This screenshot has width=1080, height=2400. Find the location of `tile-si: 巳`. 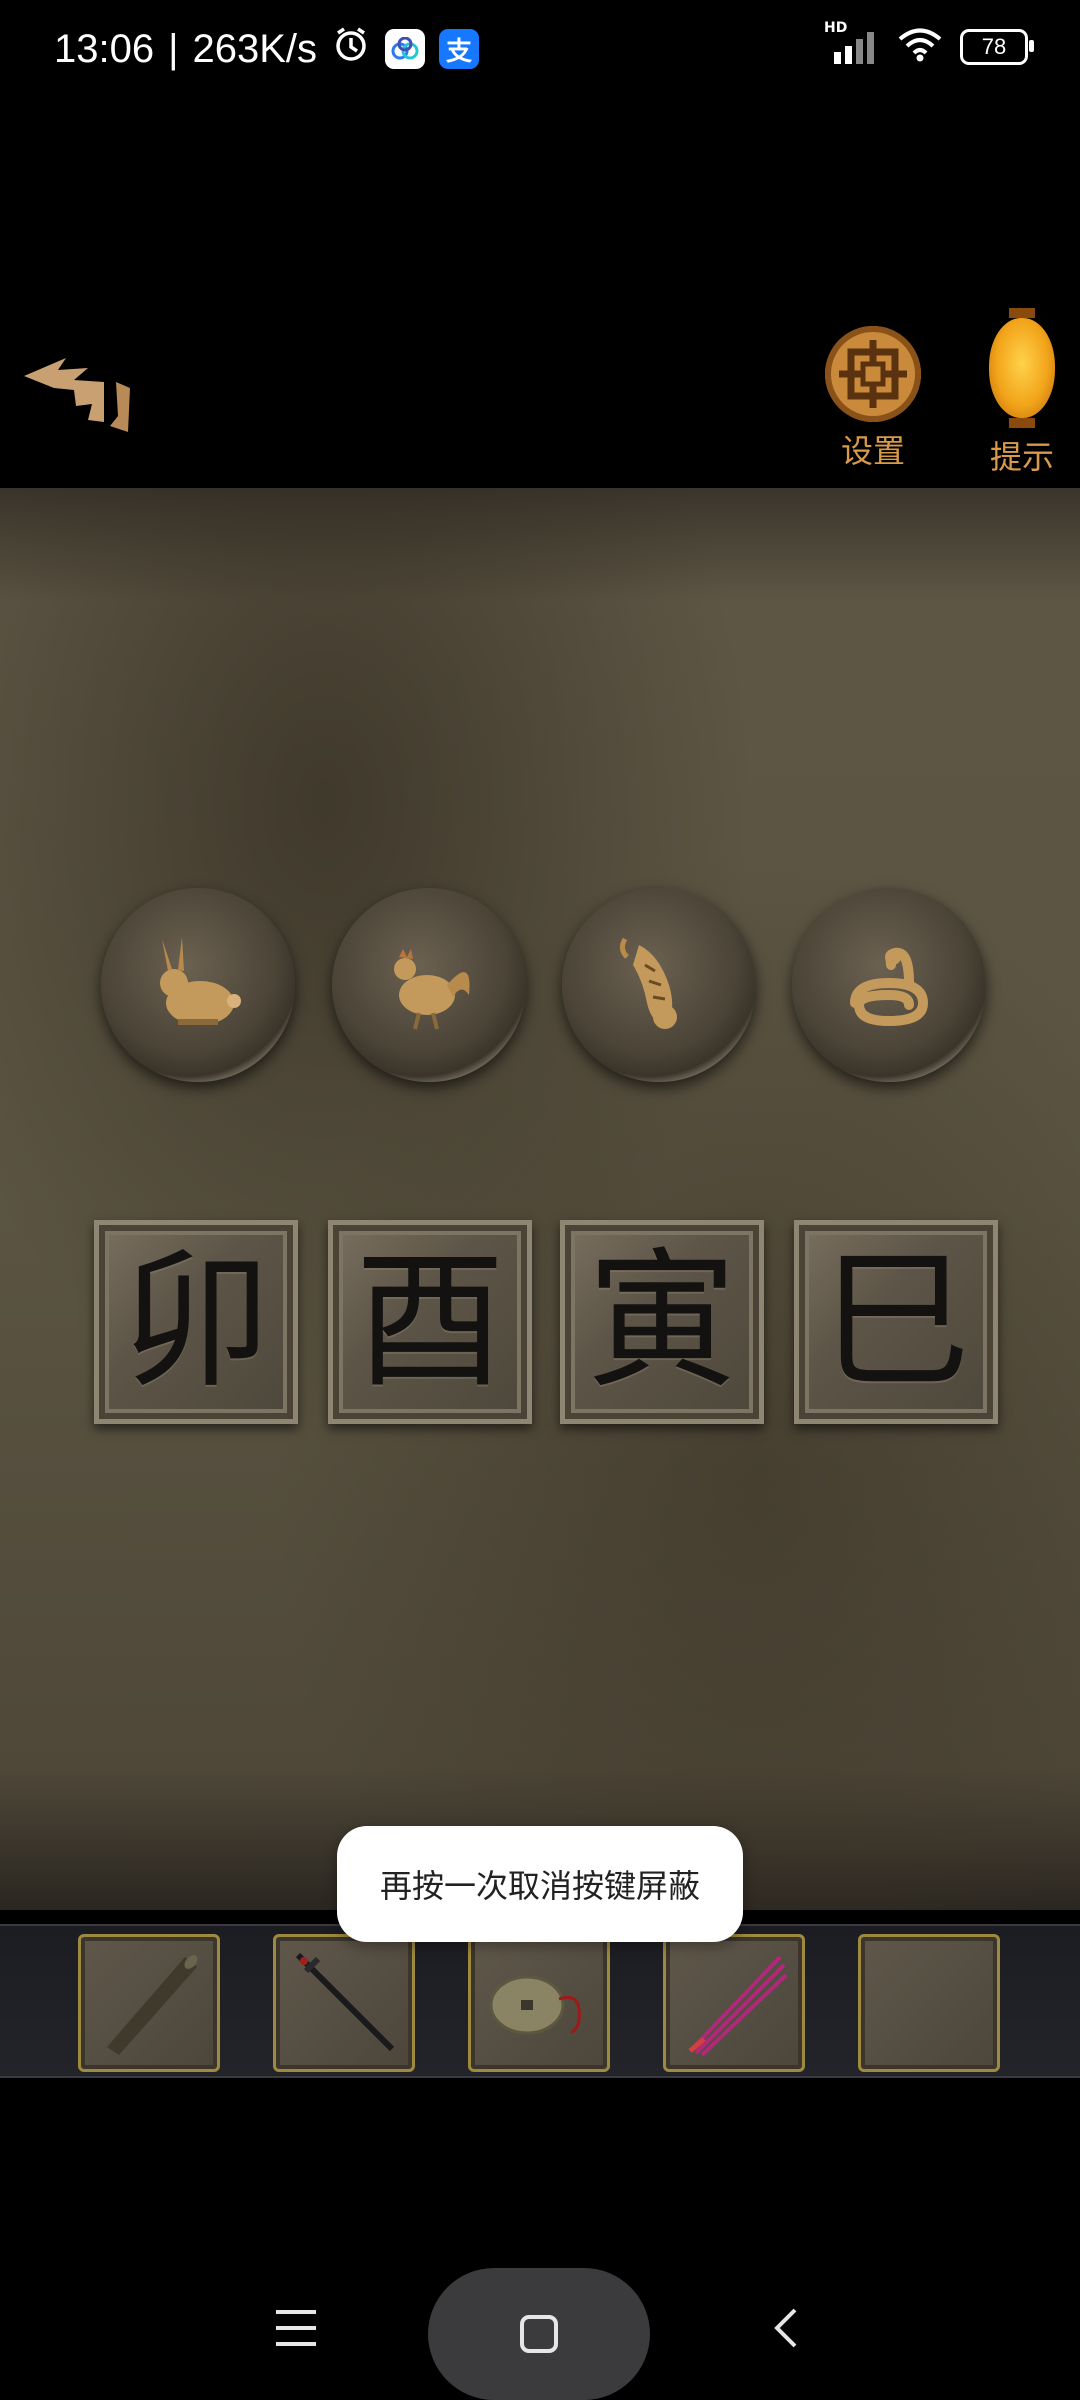

tile-si: 巳 is located at coordinates (896, 1322).